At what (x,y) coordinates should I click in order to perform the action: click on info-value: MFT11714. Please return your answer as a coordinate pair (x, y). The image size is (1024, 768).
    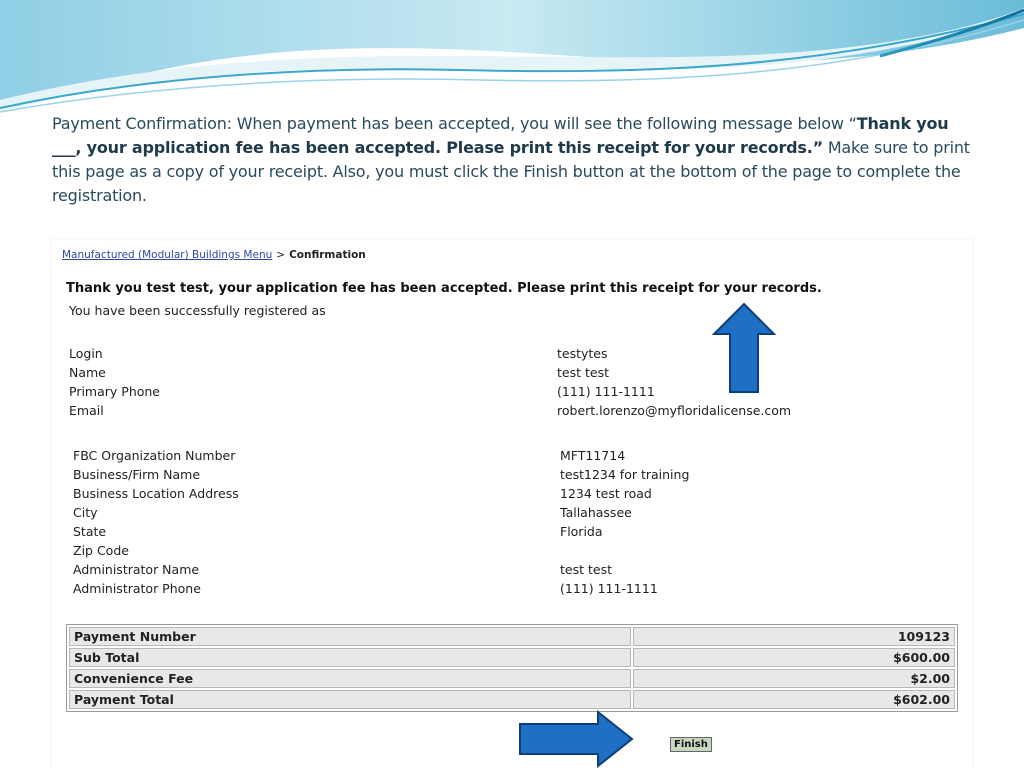
    Looking at the image, I should click on (593, 455).